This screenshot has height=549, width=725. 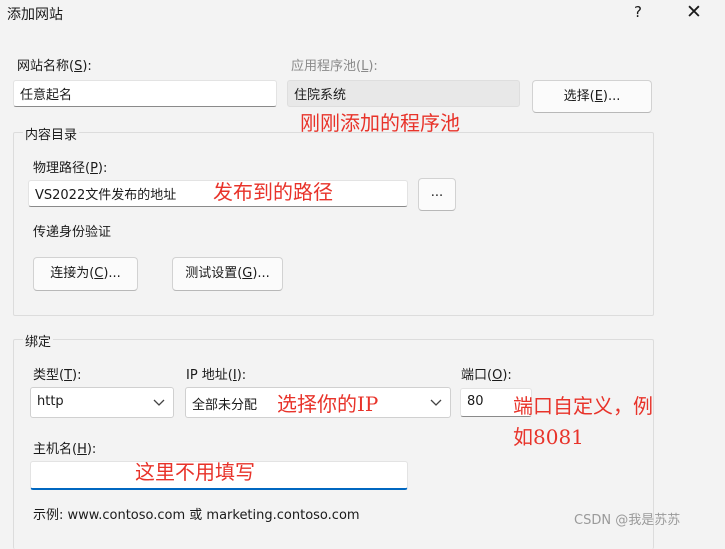 What do you see at coordinates (72, 232) in the screenshot?
I see `pass-through-auth-label: 传递身份验证` at bounding box center [72, 232].